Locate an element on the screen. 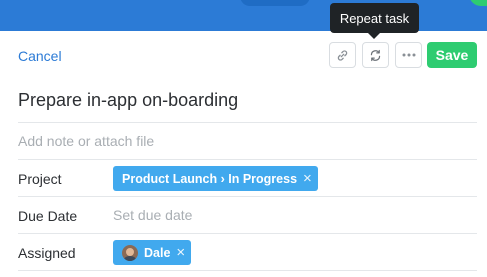 The height and width of the screenshot is (277, 487). note-input: Add note or attach file is located at coordinates (86, 141).